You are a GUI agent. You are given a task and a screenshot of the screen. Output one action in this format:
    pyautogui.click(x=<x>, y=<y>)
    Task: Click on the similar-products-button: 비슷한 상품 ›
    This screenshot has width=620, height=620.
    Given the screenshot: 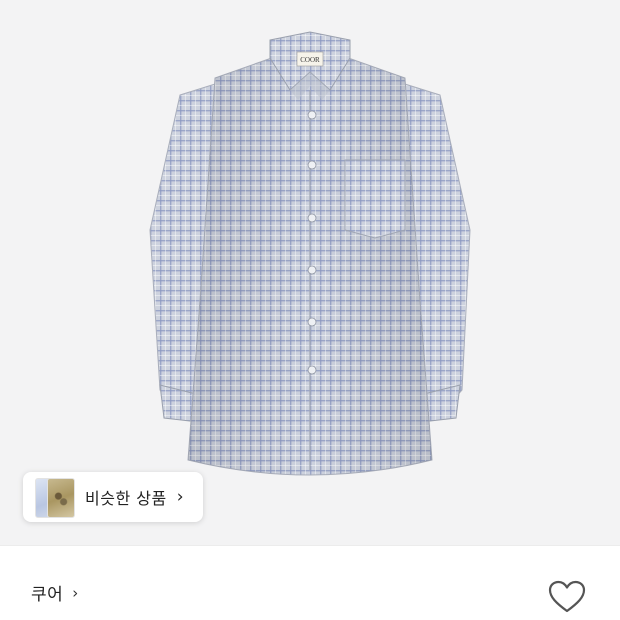 What is the action you would take?
    pyautogui.click(x=113, y=497)
    